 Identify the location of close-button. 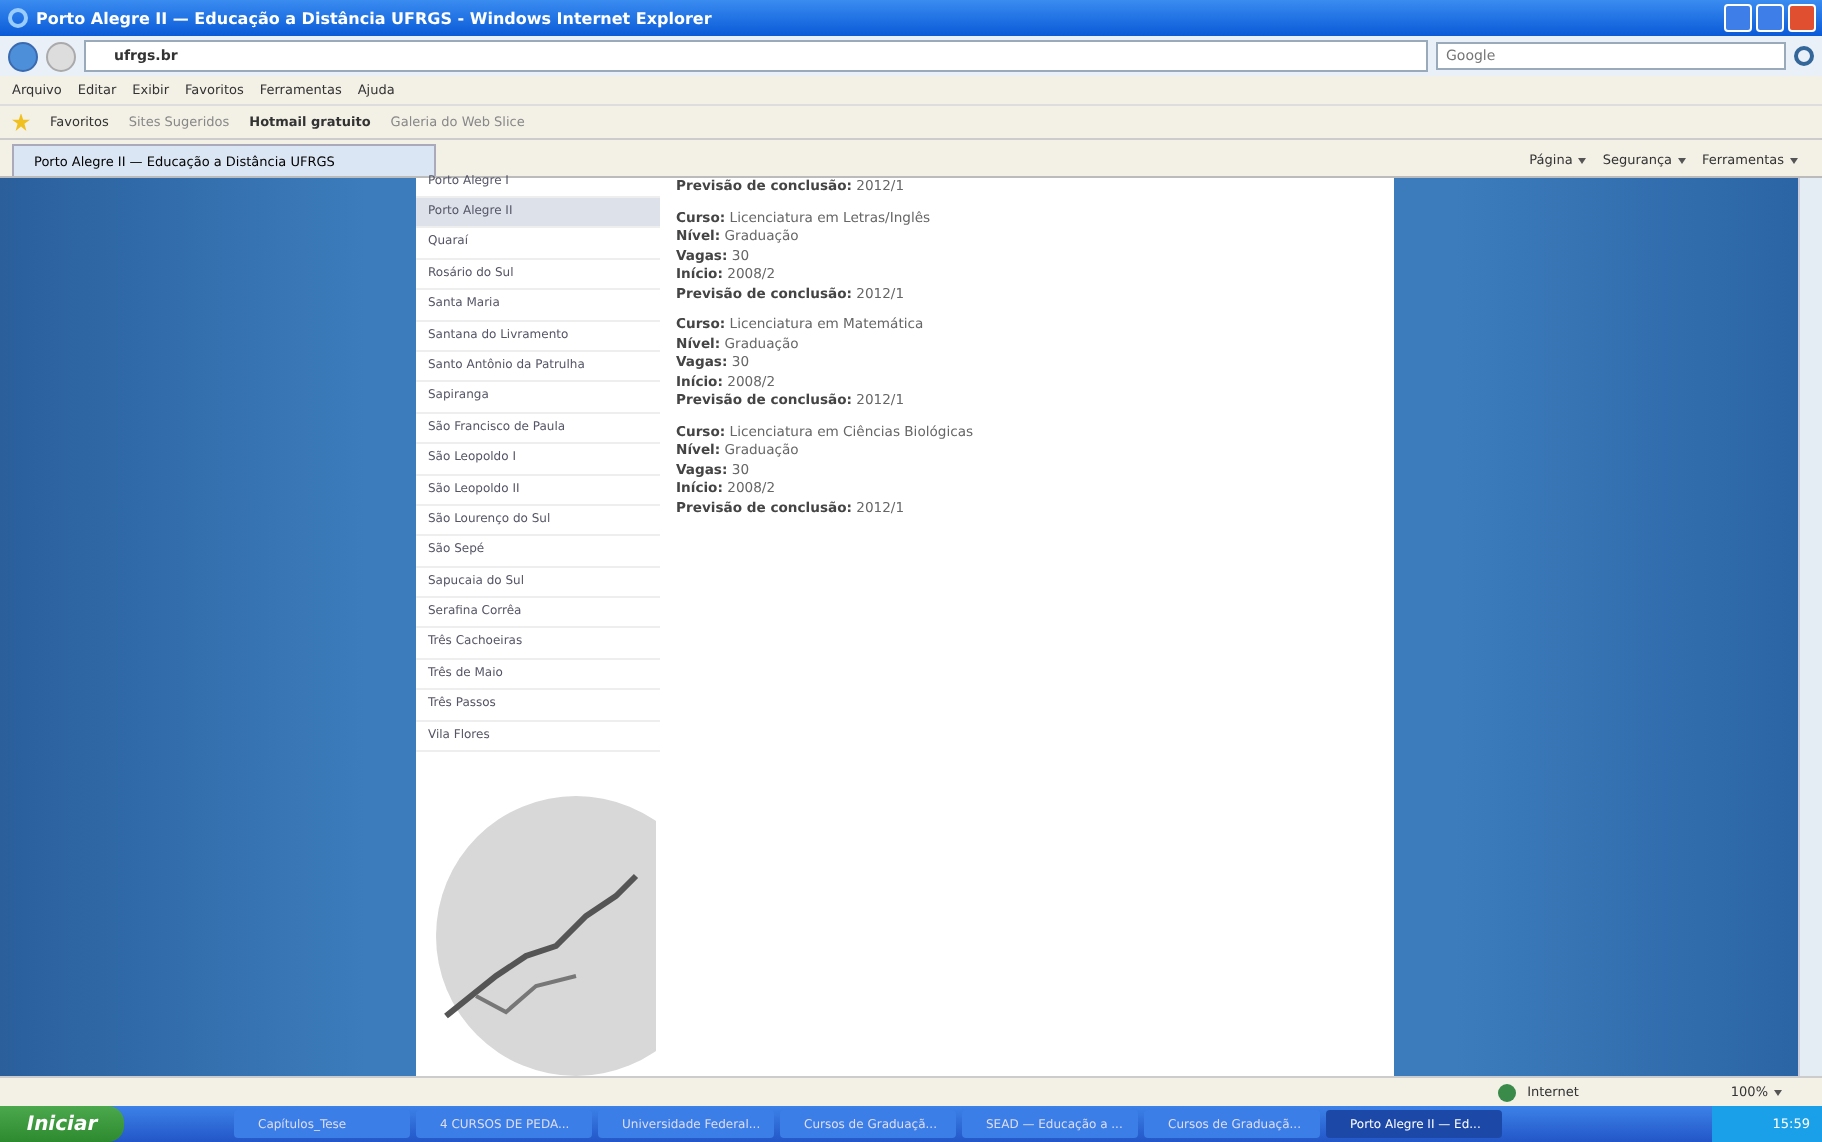
(1802, 18).